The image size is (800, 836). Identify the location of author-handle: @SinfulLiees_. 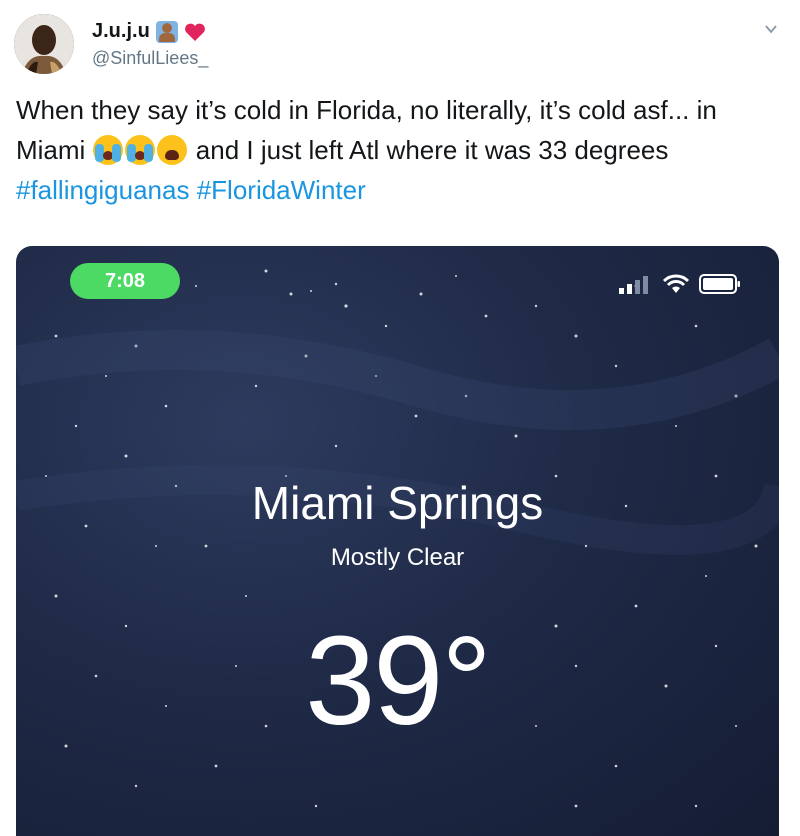
(150, 58).